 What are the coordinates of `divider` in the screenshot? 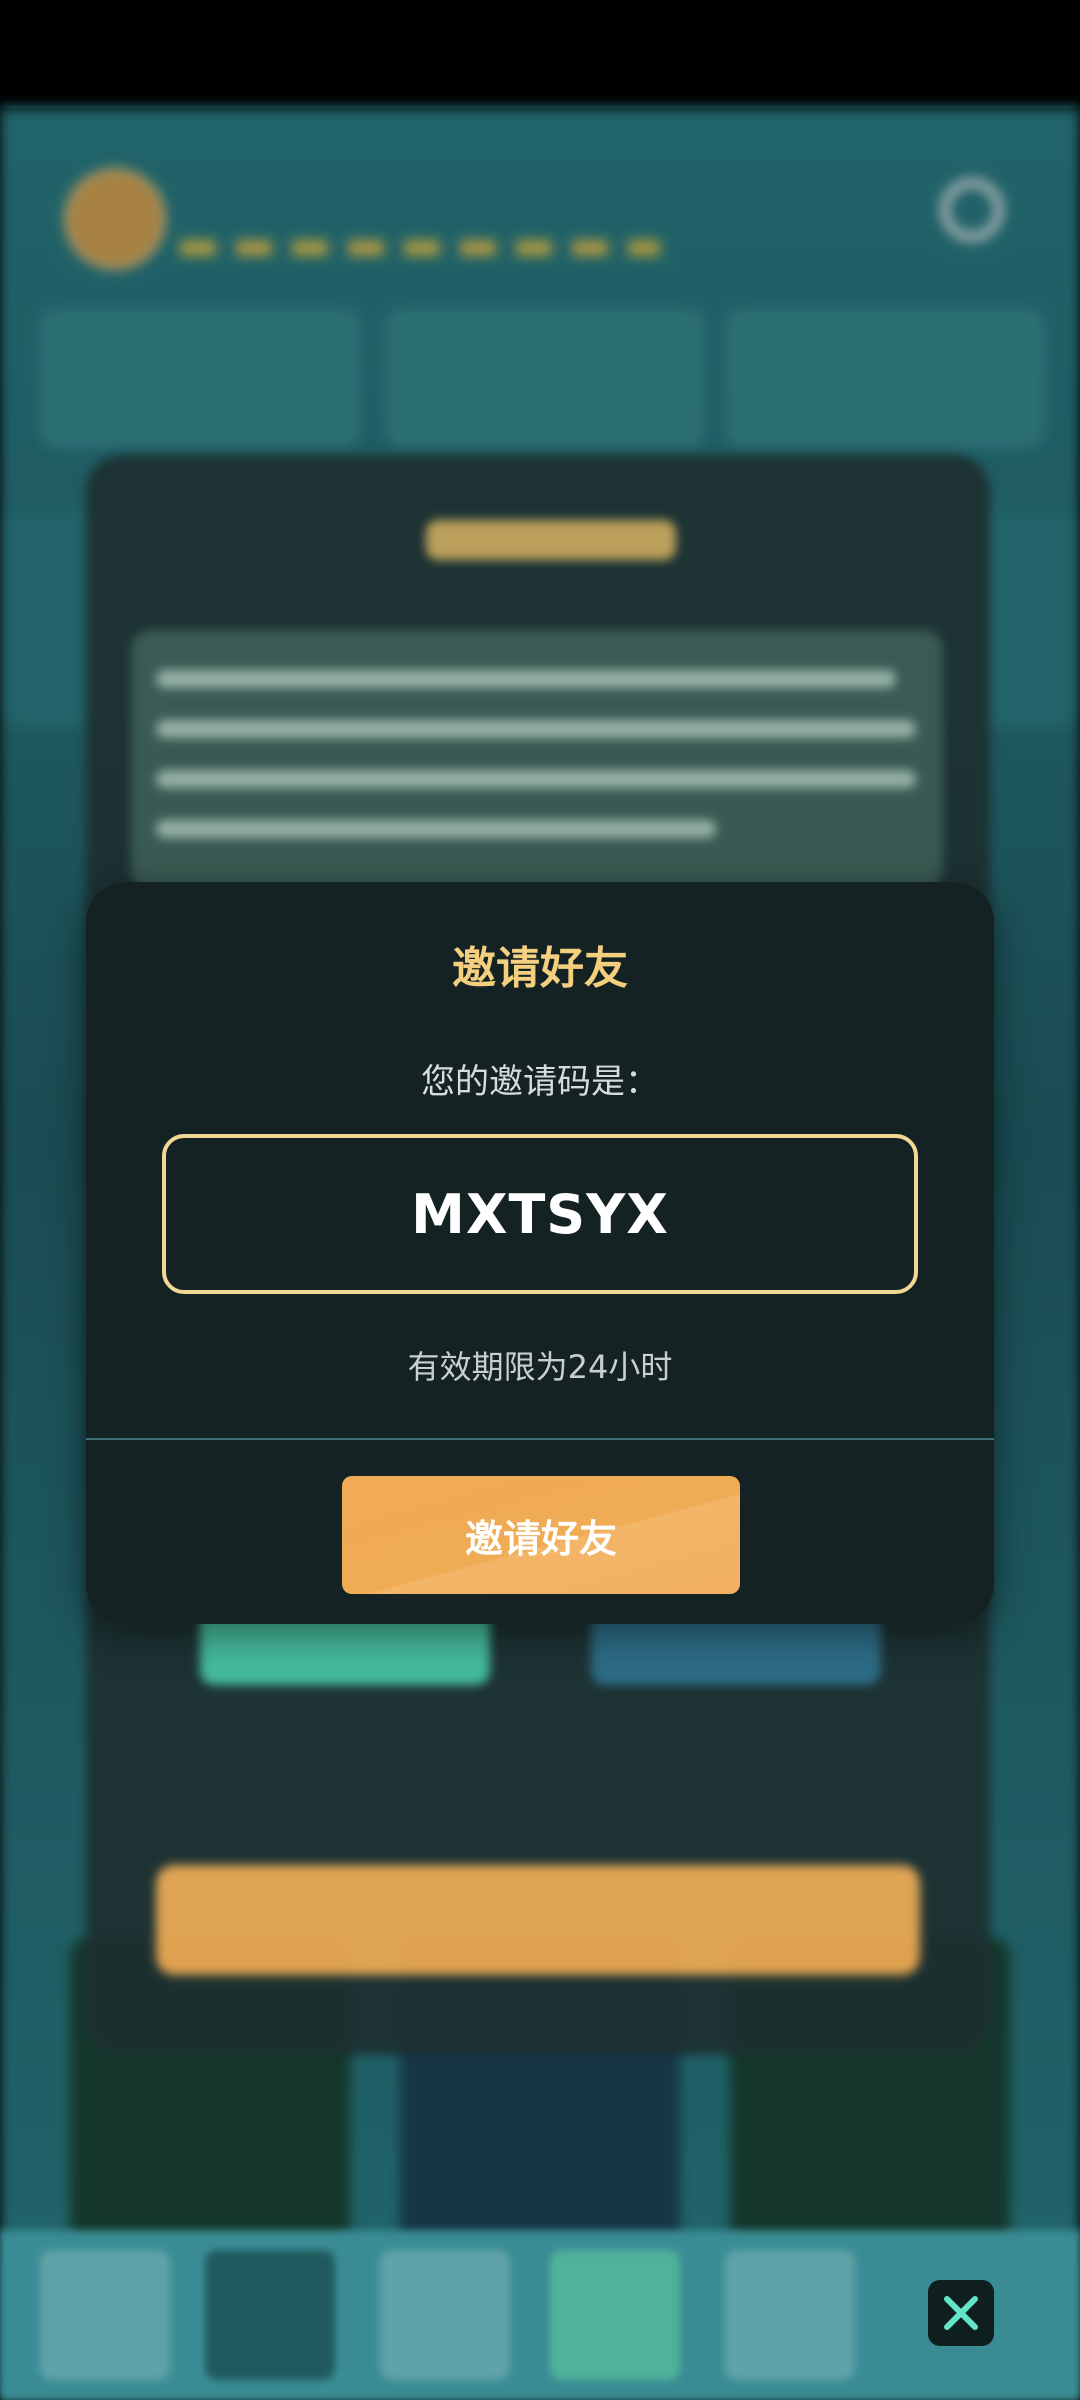 It's located at (540, 1439).